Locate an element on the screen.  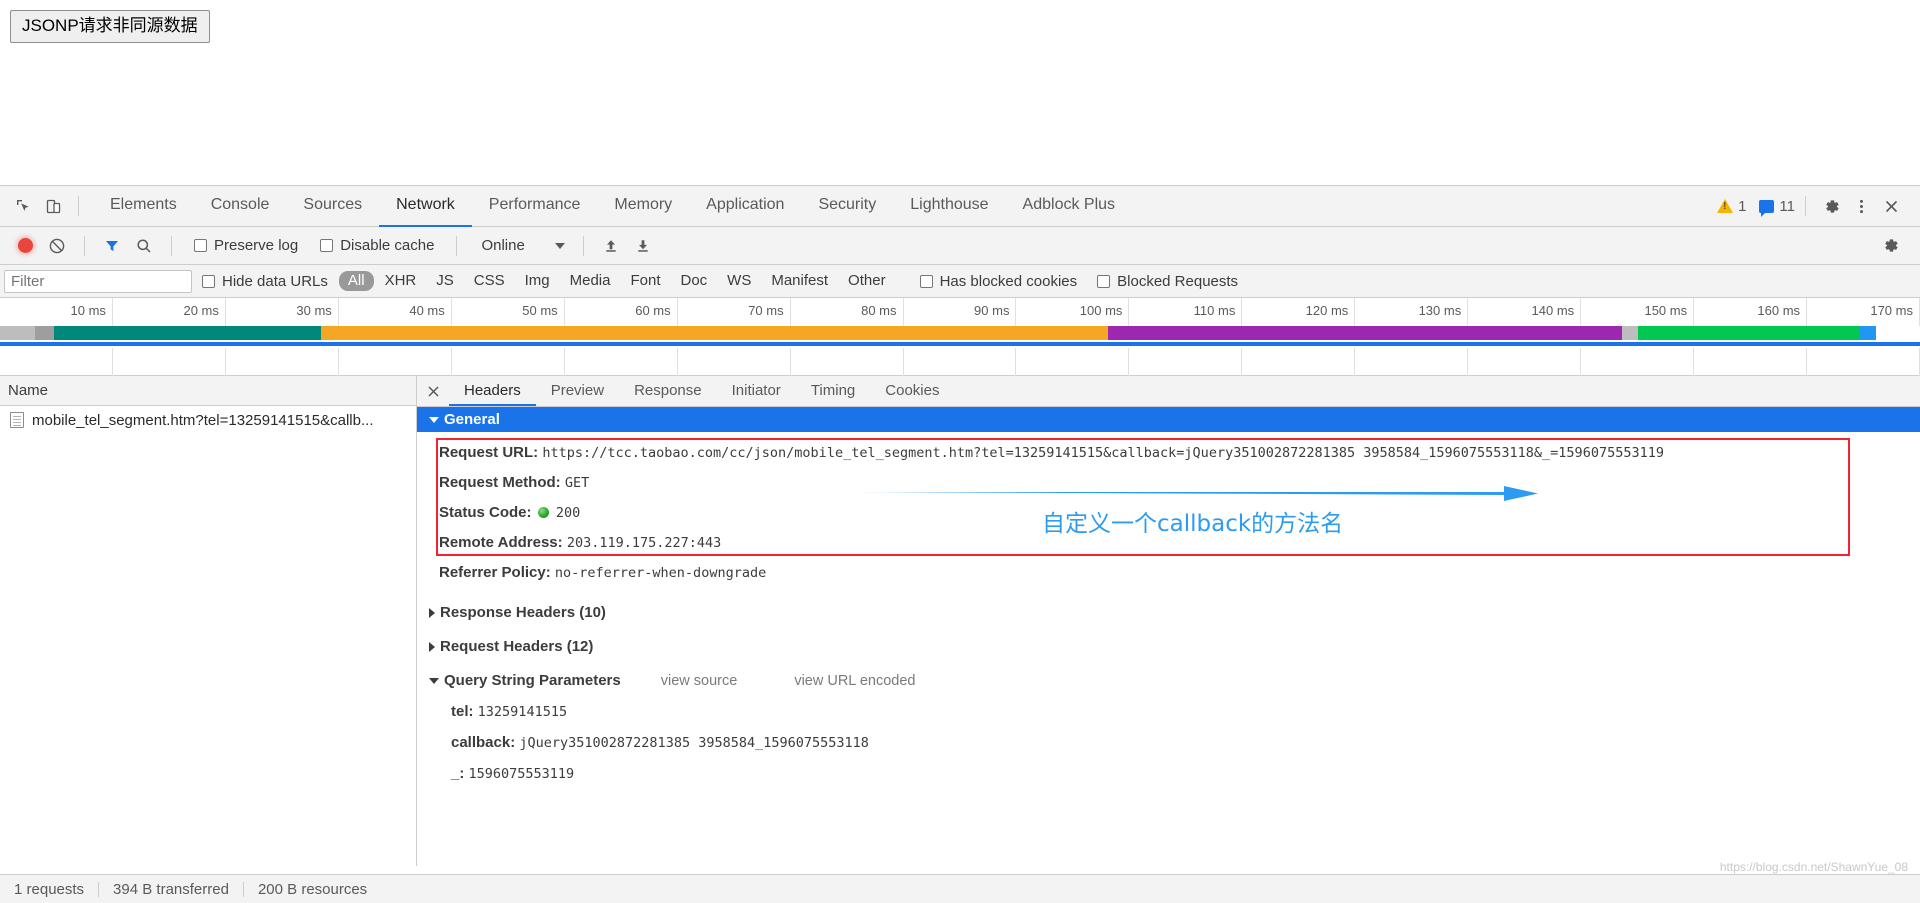
tab-network: Network is located at coordinates (425, 206).